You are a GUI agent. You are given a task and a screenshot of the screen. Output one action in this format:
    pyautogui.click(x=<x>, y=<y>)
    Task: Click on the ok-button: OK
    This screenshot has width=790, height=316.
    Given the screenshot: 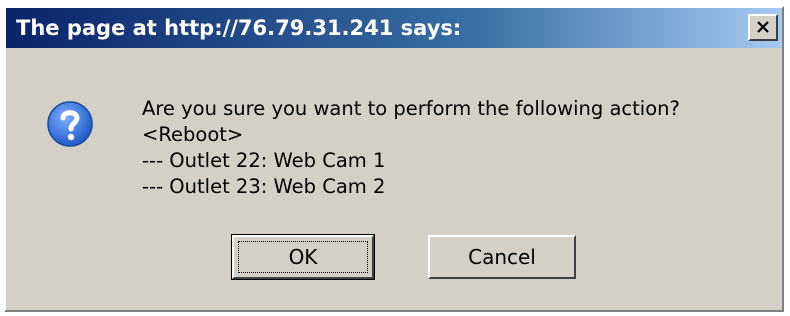 What is the action you would take?
    pyautogui.click(x=303, y=257)
    